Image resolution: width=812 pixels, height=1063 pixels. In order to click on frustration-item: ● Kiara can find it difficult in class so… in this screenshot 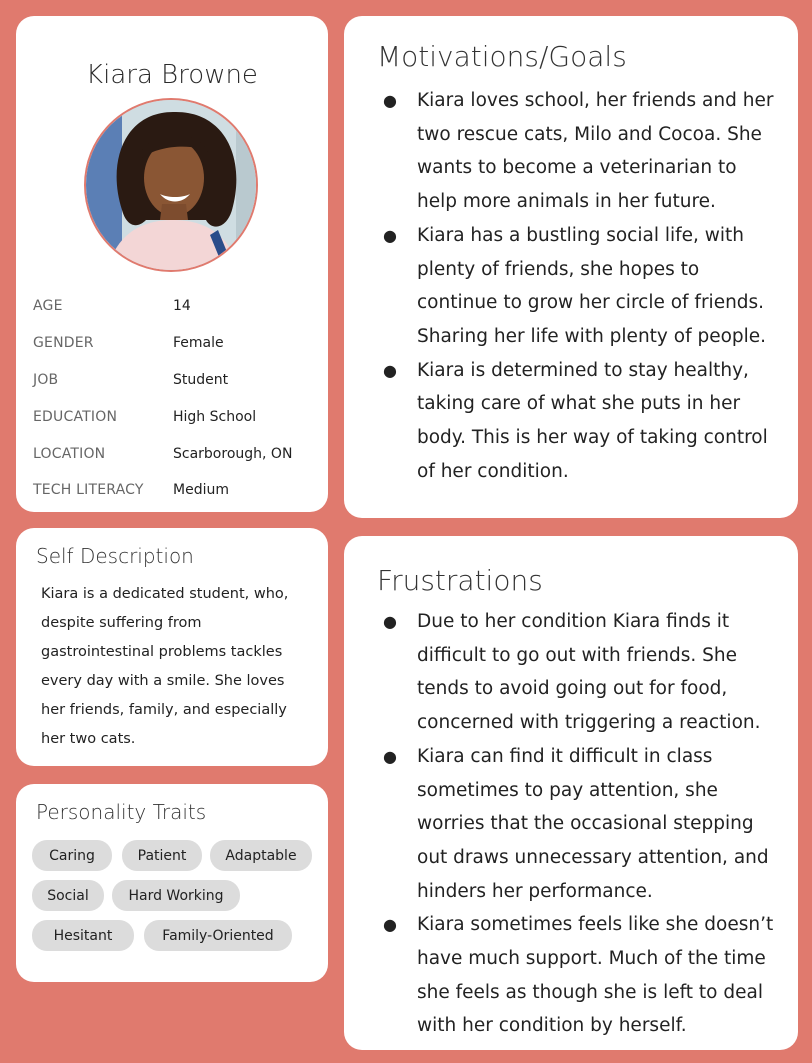, I will do `click(577, 824)`.